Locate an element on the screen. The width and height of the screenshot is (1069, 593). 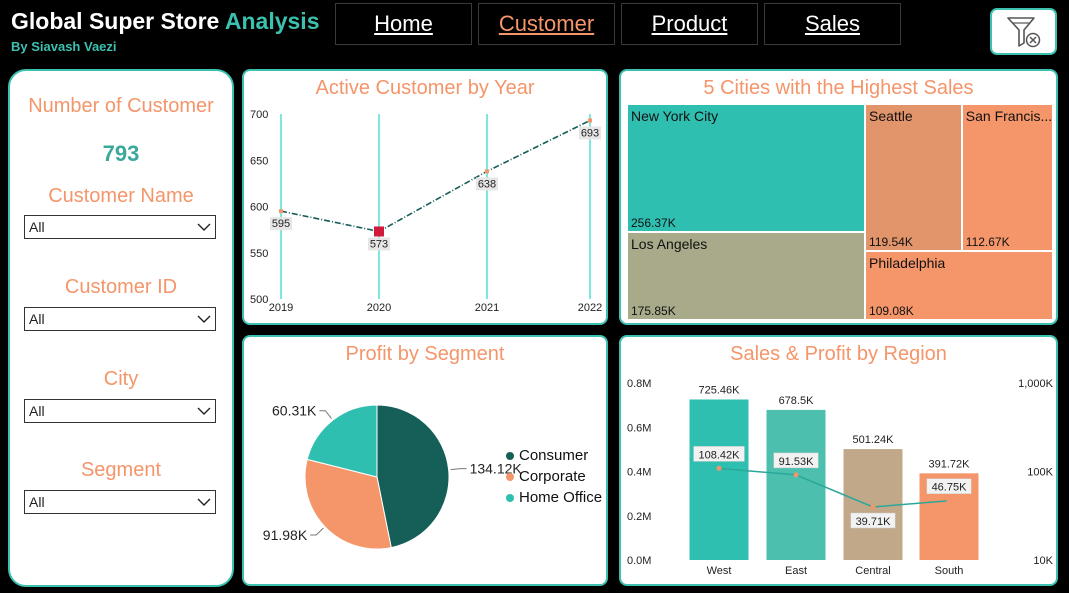
treemap-tile: New York City 256.37K is located at coordinates (746, 168).